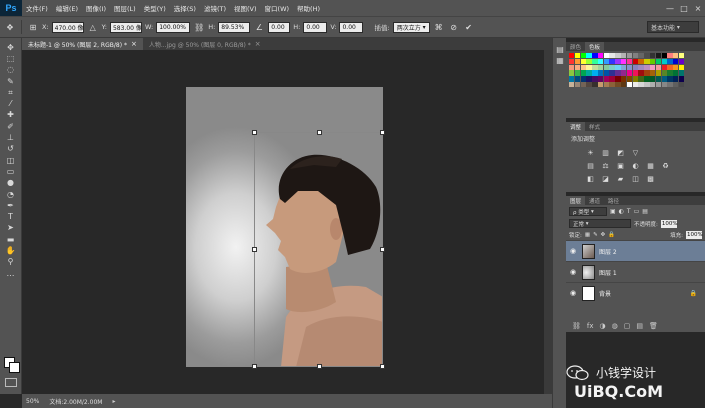  Describe the element at coordinates (125, 8) in the screenshot. I see `menu-item: 图层(L)` at that location.